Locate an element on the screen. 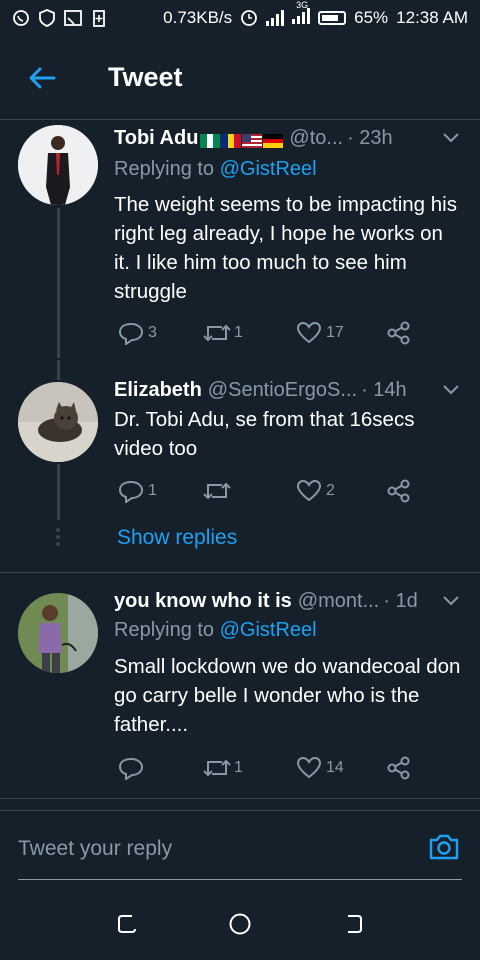 This screenshot has height=960, width=480. like-count: 2 is located at coordinates (330, 490).